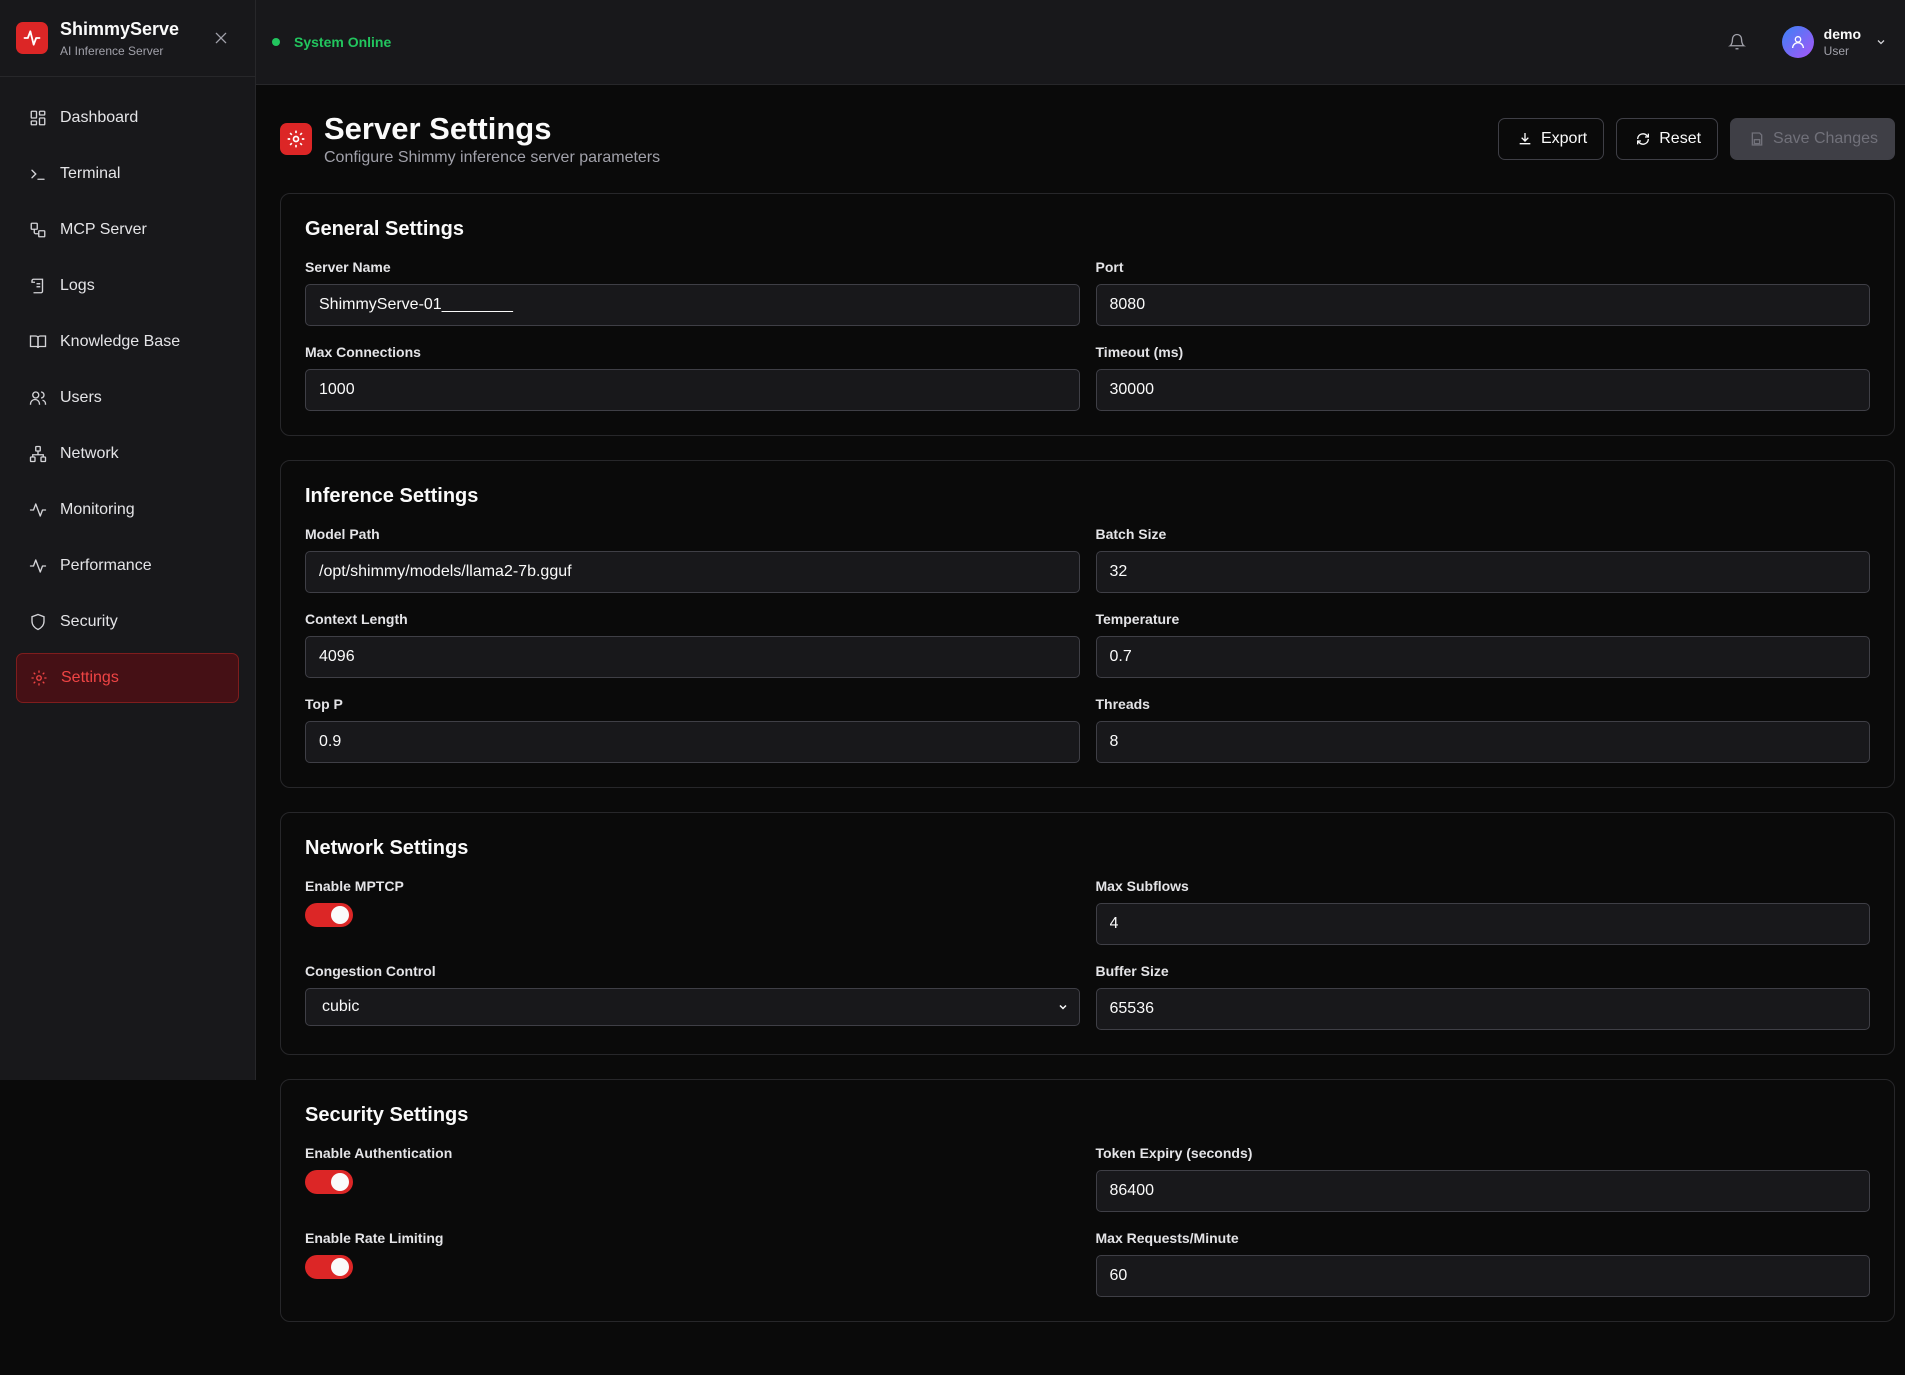 The image size is (1905, 1375). I want to click on sidebar-item-label: Users, so click(81, 397).